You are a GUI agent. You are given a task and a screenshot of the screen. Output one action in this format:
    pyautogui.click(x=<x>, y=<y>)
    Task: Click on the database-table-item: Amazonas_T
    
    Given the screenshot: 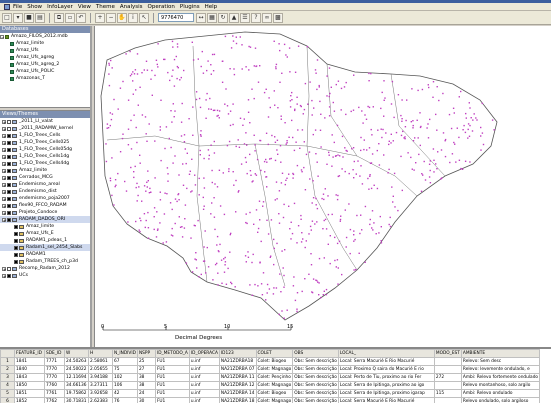 What is the action you would take?
    pyautogui.click(x=45, y=78)
    